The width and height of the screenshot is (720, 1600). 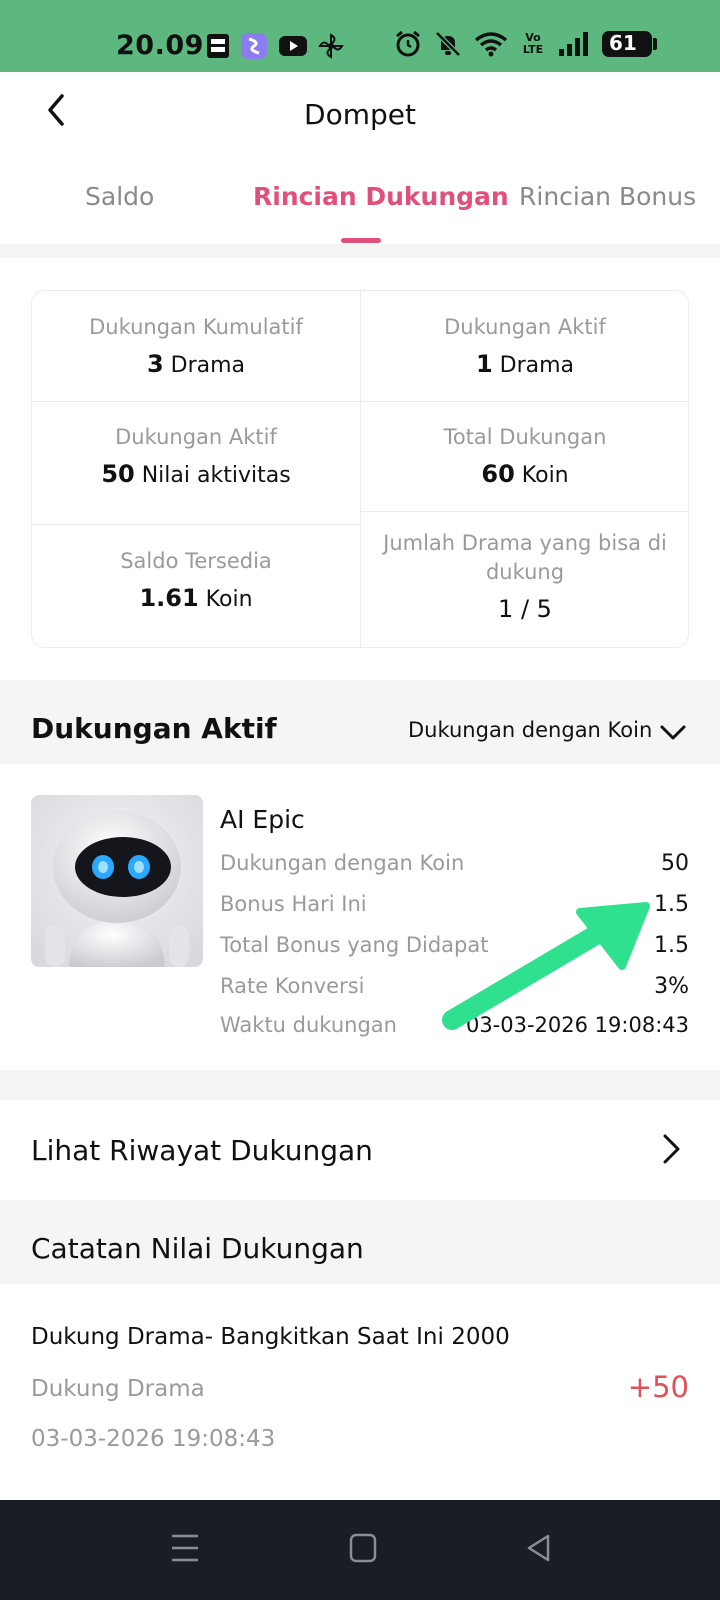 I want to click on app-header: Dompet, so click(x=360, y=117).